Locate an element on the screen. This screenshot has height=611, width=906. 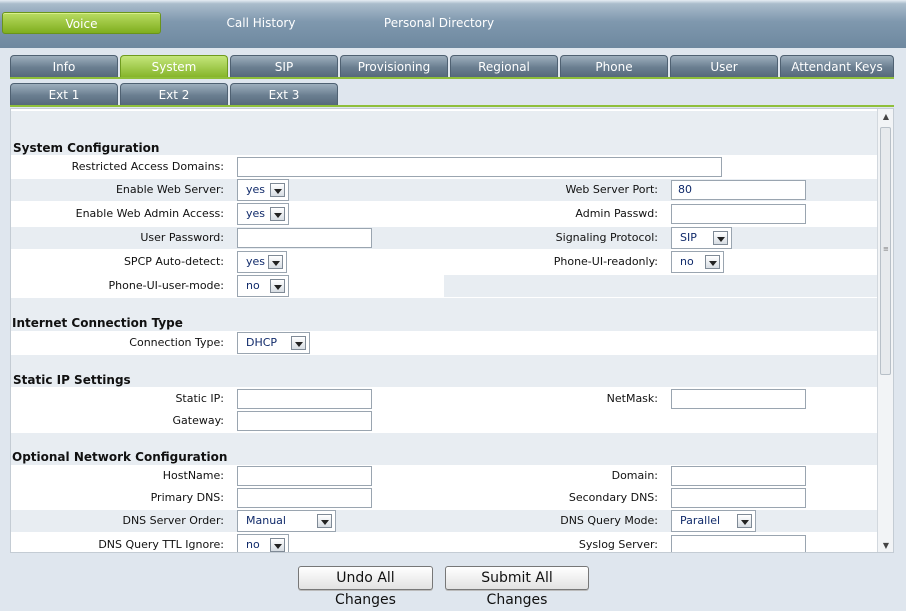
phone-ui-user-mode-value: no is located at coordinates (253, 285).